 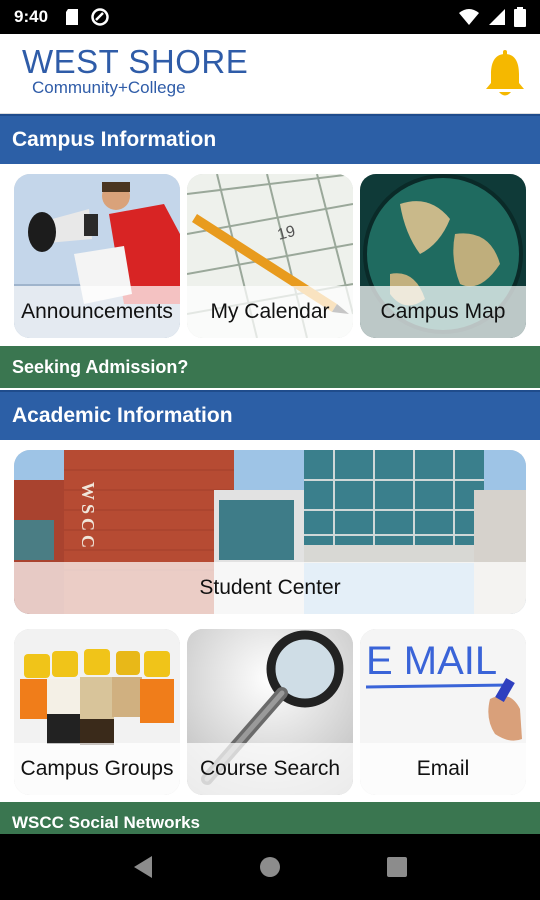 I want to click on section-title: Campus Information, so click(x=114, y=139).